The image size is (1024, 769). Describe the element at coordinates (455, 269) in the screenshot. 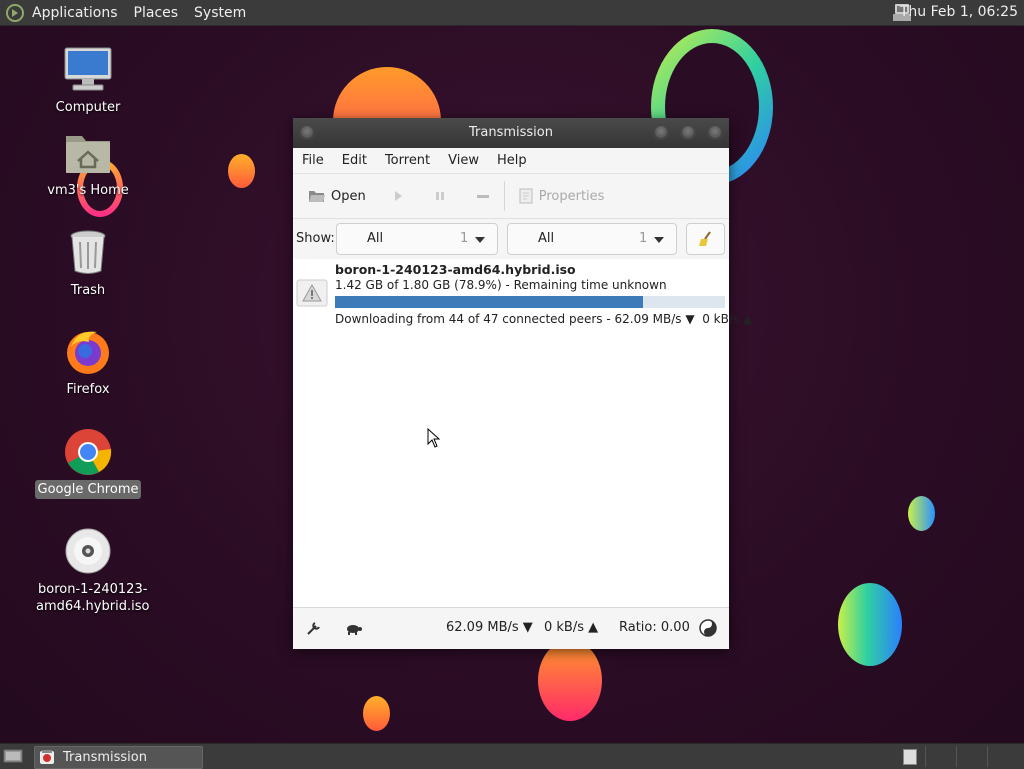

I see `torrent-name: boron-1-240123-amd64.hybrid.iso` at that location.